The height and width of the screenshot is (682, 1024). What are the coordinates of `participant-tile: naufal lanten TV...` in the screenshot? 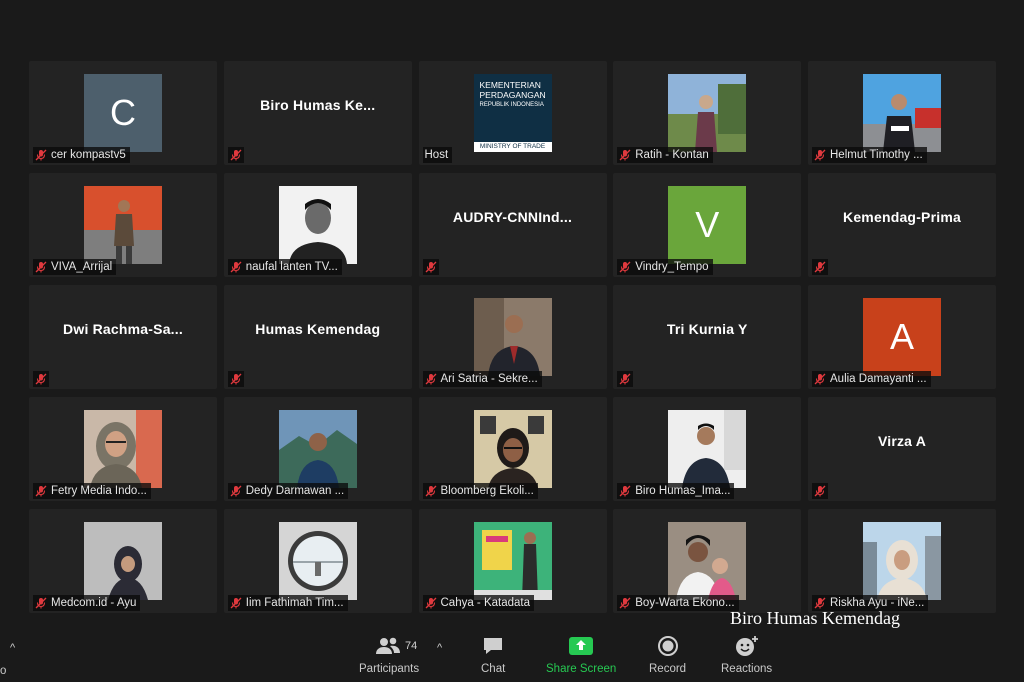 It's located at (317, 225).